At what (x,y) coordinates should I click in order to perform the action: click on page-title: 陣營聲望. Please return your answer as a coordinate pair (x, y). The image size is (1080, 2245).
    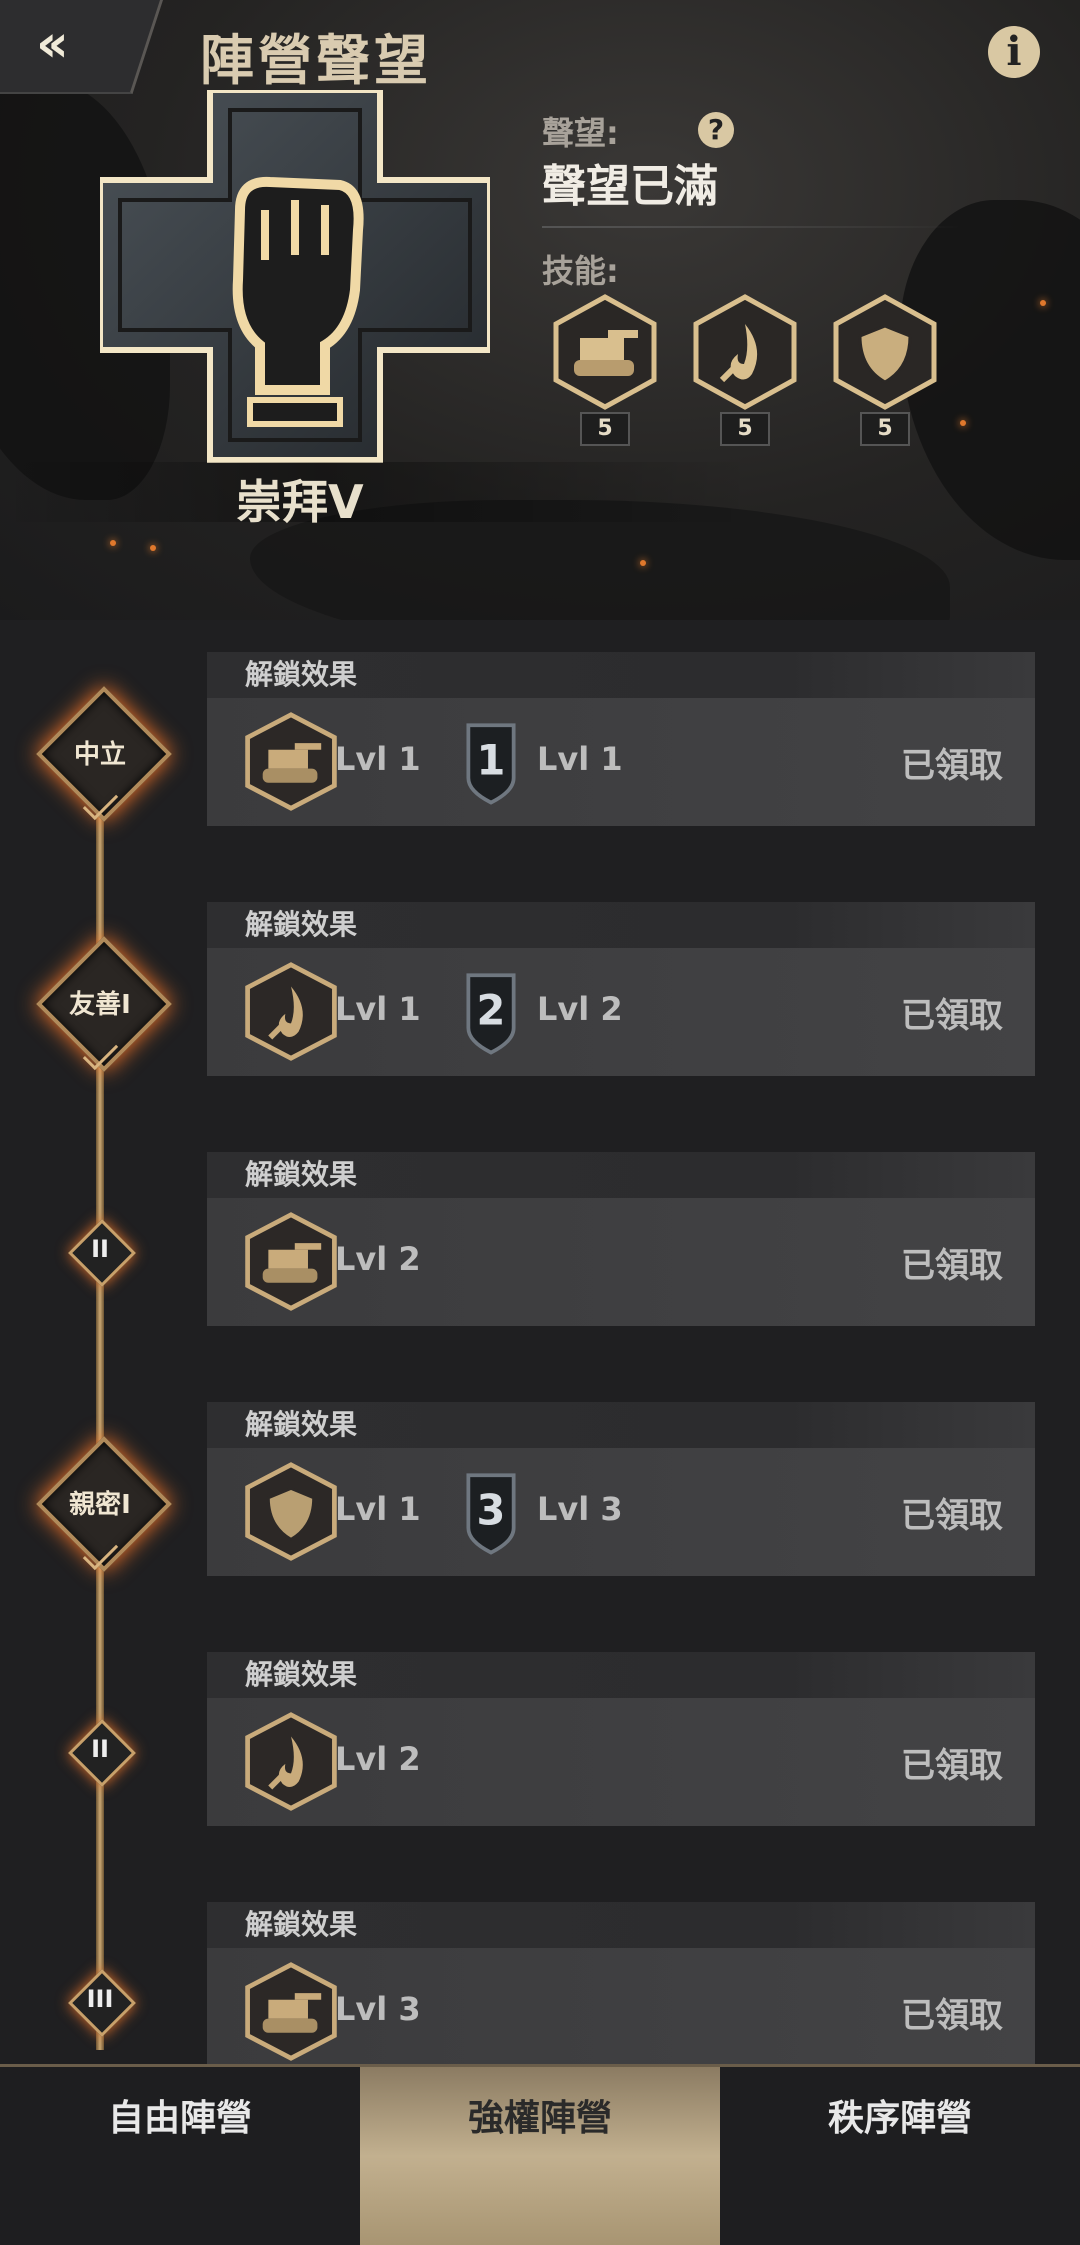
    Looking at the image, I should click on (316, 60).